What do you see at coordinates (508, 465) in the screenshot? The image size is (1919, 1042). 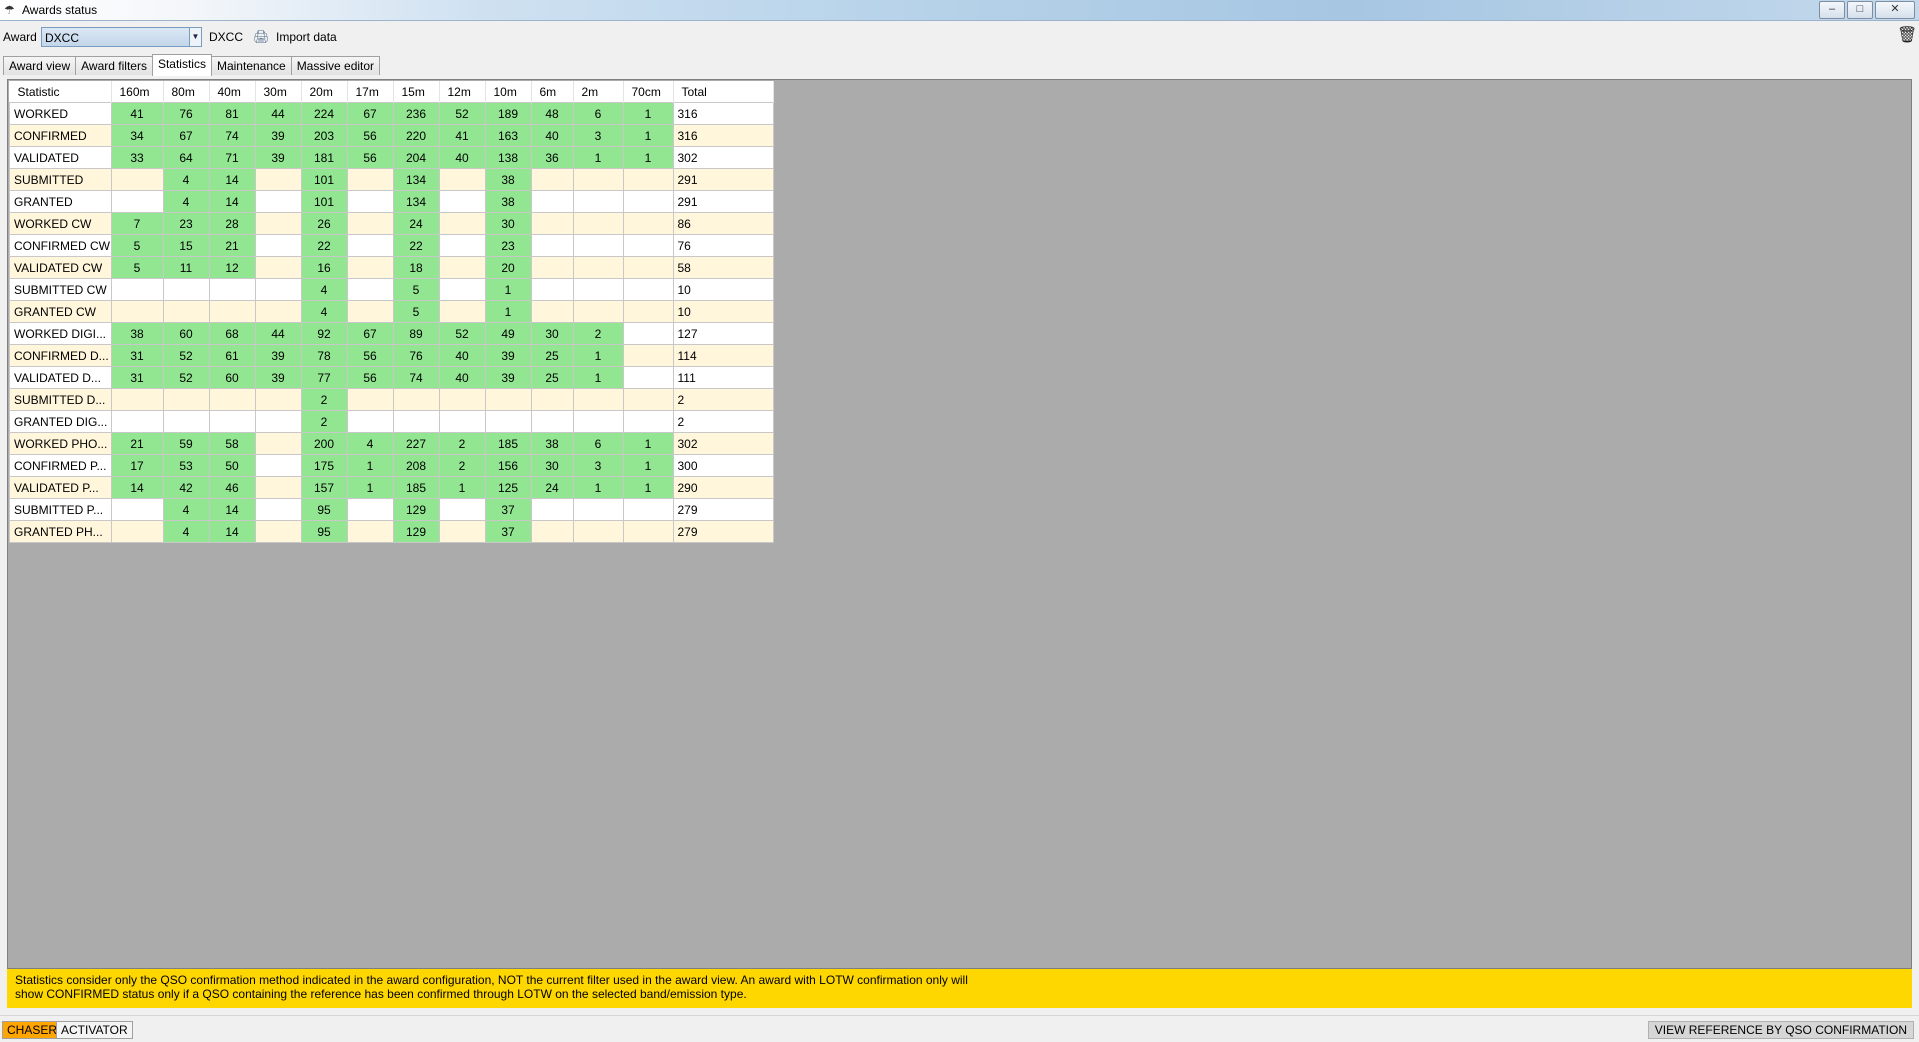 I see `band-value-cell: 156` at bounding box center [508, 465].